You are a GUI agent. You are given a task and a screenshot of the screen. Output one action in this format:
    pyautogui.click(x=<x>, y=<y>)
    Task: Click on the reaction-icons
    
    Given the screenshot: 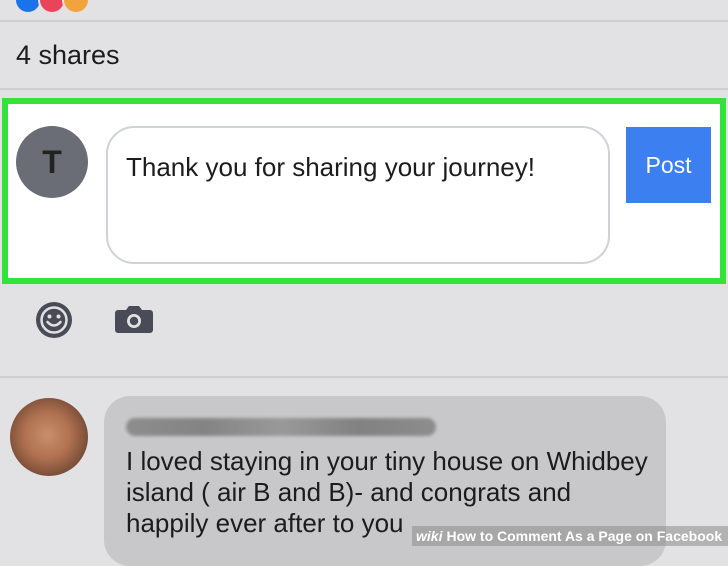 What is the action you would take?
    pyautogui.click(x=52, y=7)
    